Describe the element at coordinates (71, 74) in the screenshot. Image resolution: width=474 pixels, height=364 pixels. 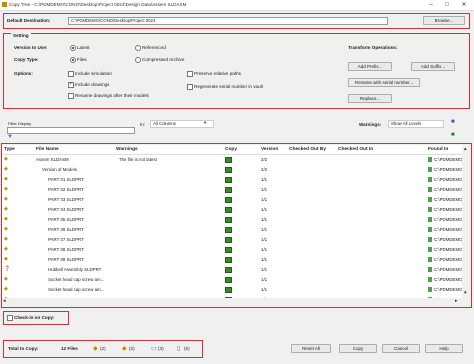
I see `checkbox-include-simulation` at that location.